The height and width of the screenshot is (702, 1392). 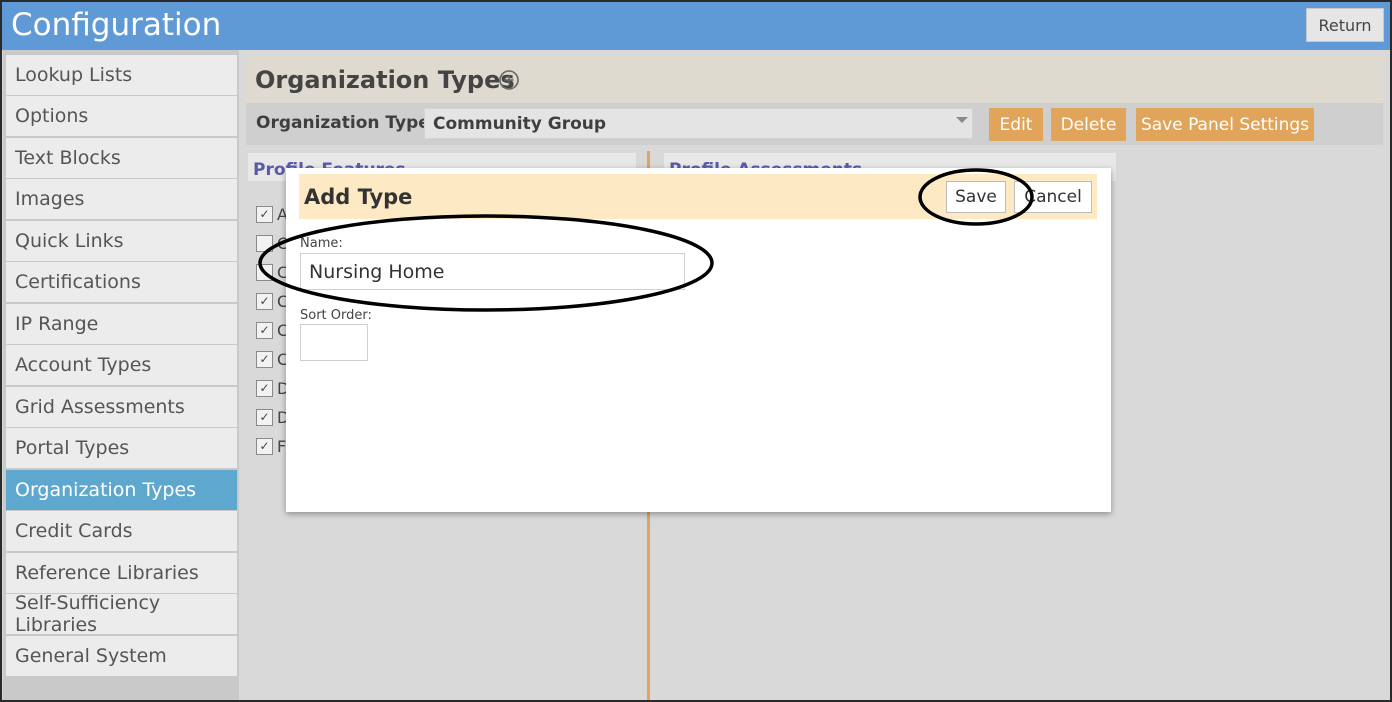 What do you see at coordinates (121, 75) in the screenshot?
I see `sidebar-item-lookup-lists: Lookup Lists` at bounding box center [121, 75].